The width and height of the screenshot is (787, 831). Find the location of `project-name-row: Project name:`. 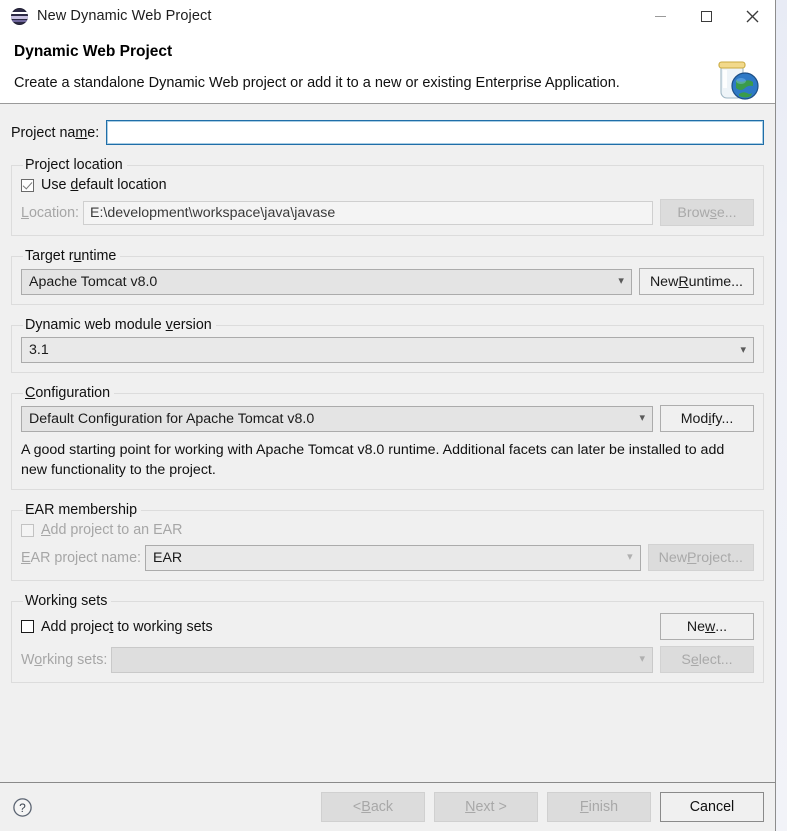

project-name-row: Project name: is located at coordinates (387, 124).